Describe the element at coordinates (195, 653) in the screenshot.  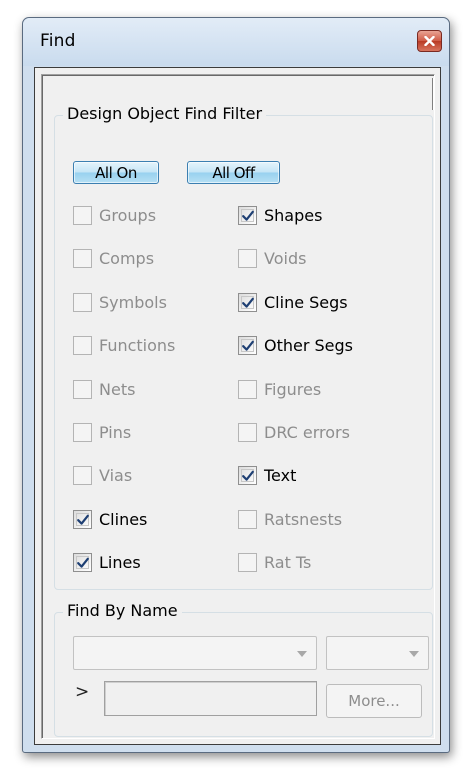
I see `name-combo` at that location.